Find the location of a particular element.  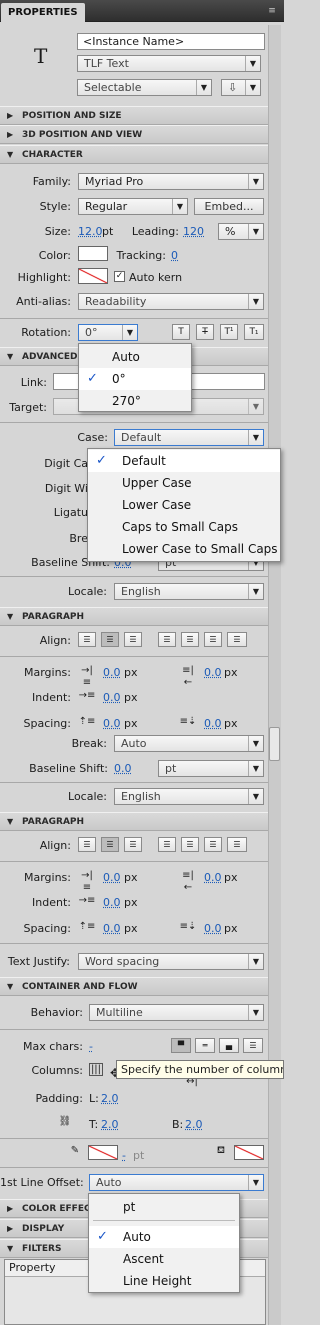

behavior-dropdown: Selectable ▼ is located at coordinates (144, 87).